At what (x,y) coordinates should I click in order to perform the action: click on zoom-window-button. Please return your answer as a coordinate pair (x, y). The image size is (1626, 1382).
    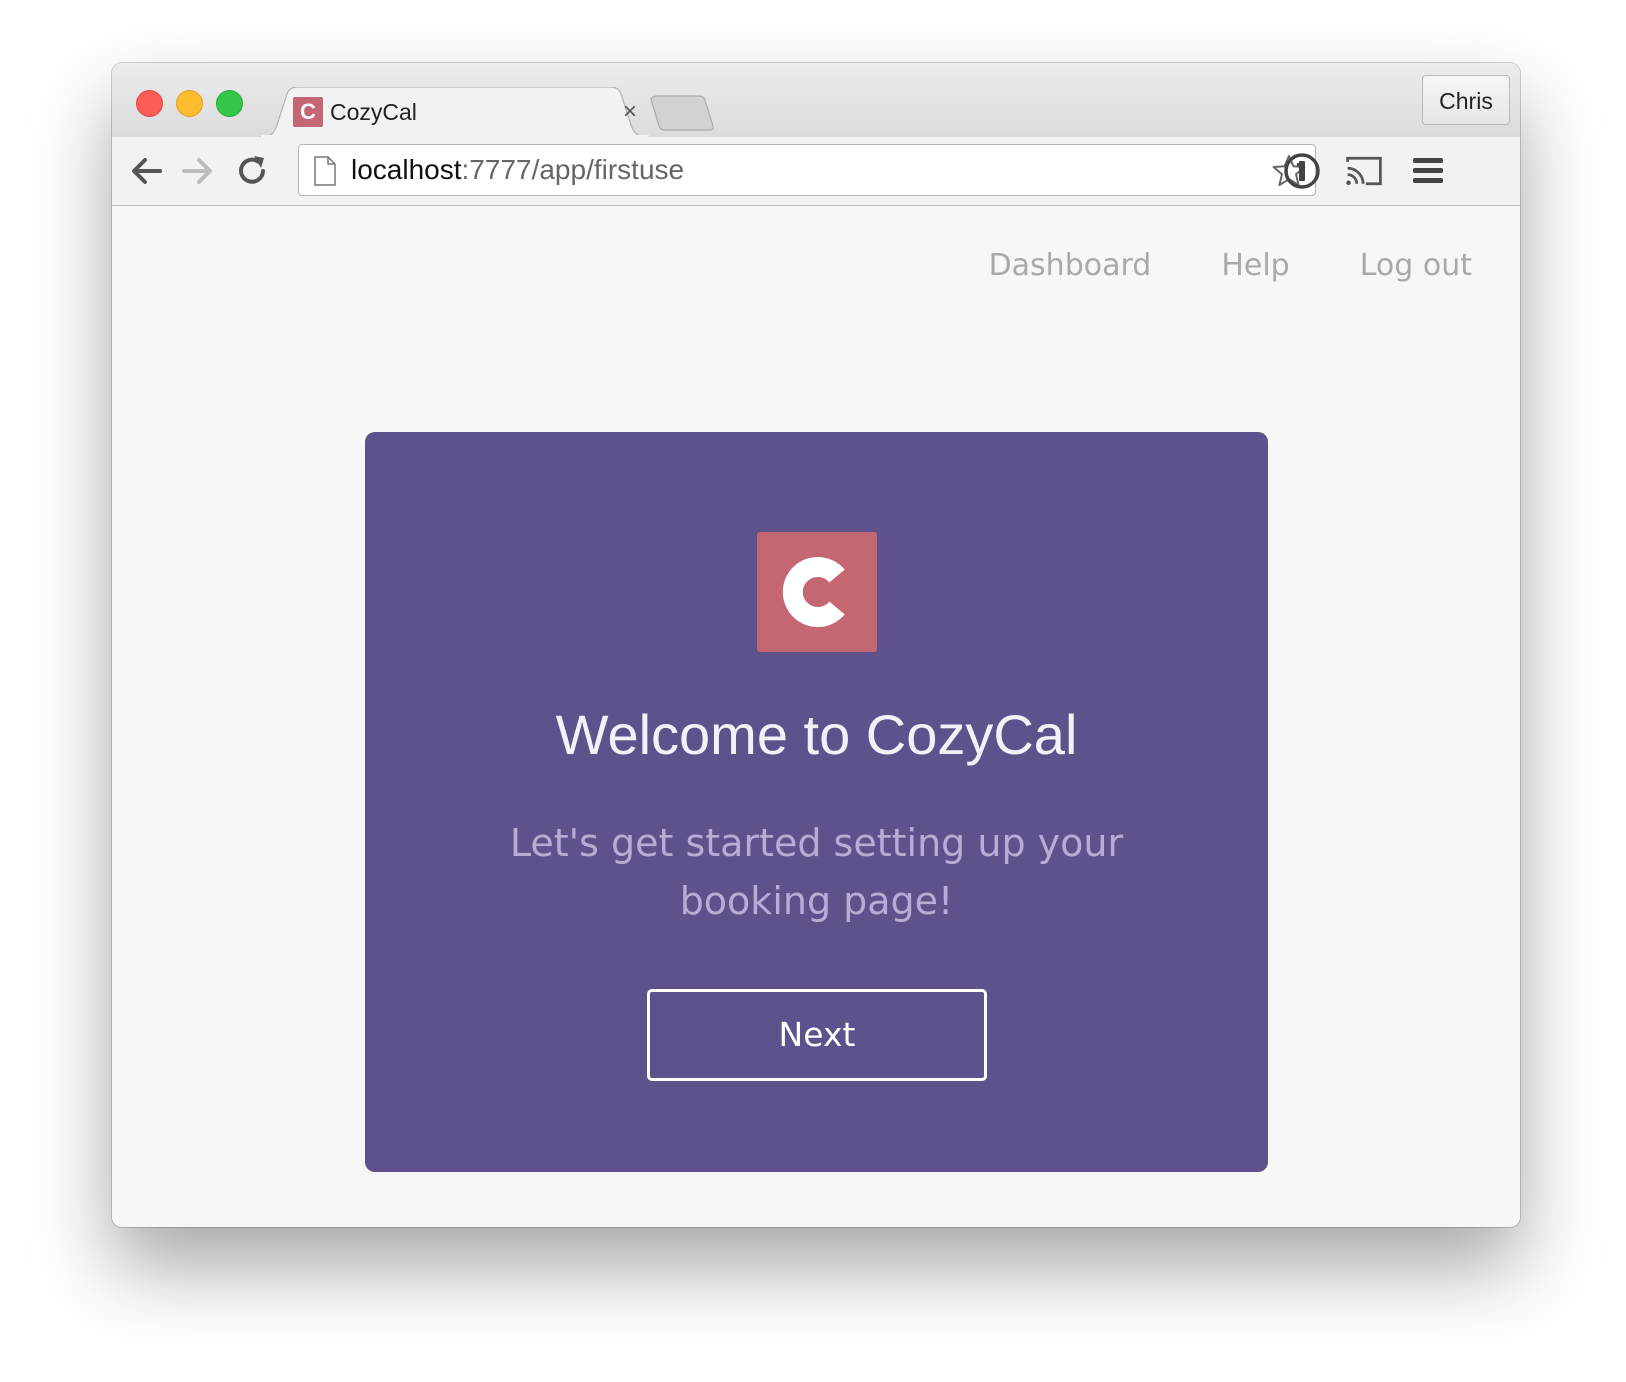
    Looking at the image, I should click on (229, 103).